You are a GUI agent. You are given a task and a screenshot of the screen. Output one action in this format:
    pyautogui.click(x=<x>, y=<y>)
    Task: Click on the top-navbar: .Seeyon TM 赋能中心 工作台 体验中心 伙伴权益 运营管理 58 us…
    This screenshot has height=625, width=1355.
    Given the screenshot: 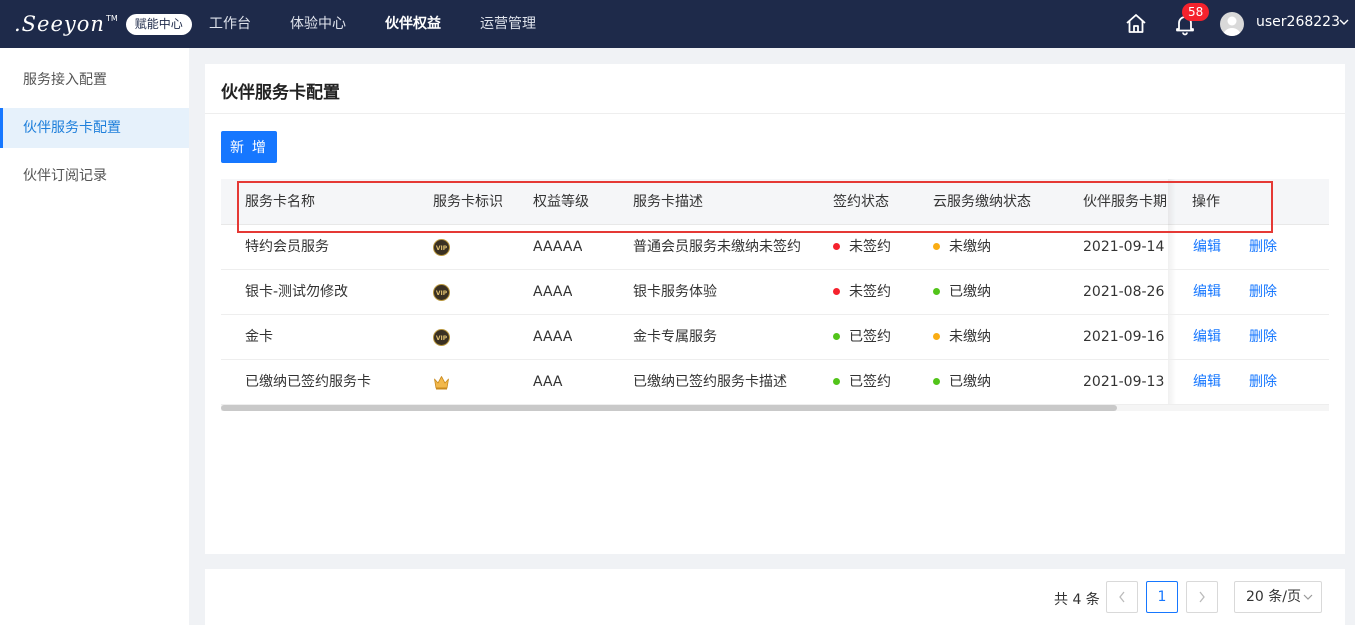 What is the action you would take?
    pyautogui.click(x=677, y=24)
    